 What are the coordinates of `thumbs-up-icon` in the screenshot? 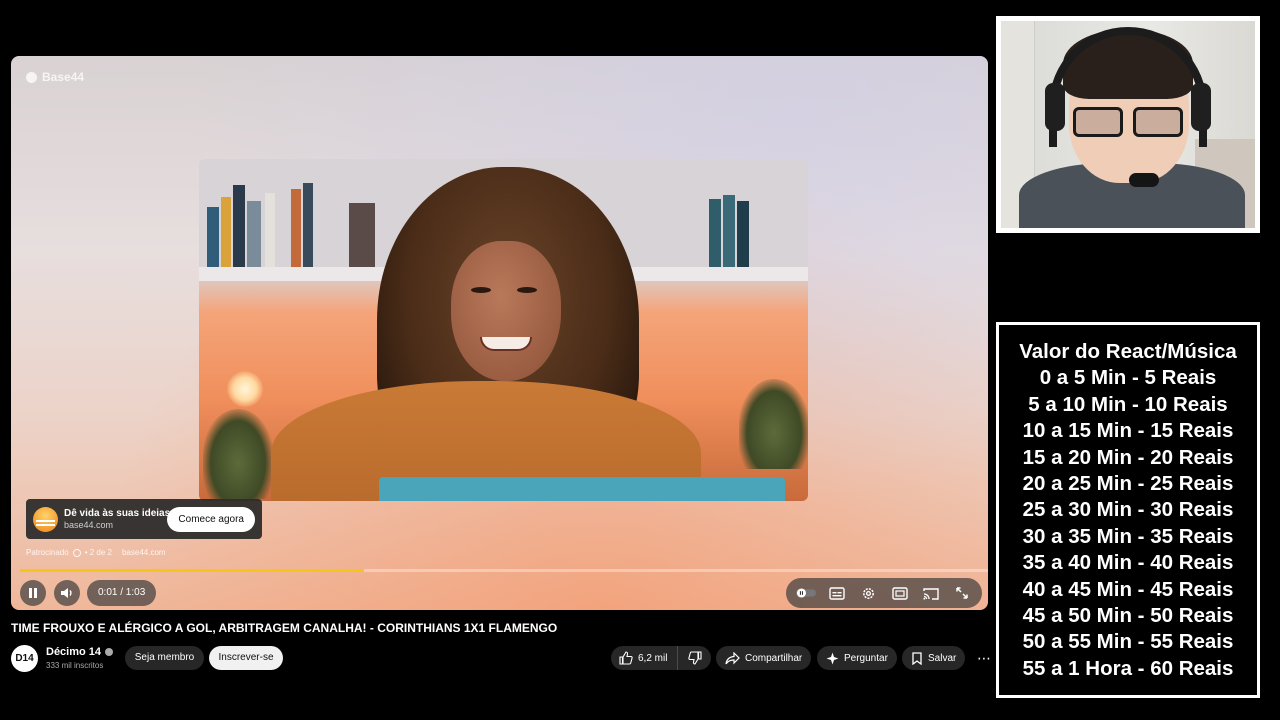 It's located at (626, 658).